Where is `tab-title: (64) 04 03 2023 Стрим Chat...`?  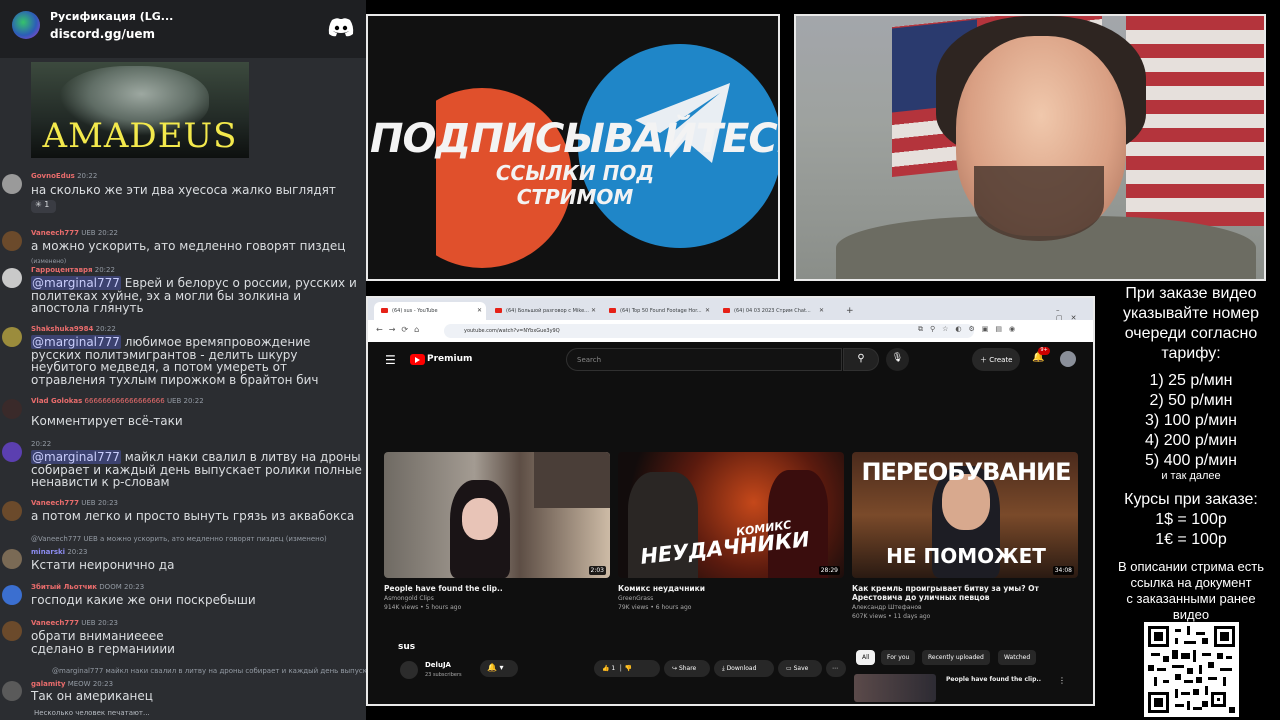 tab-title: (64) 04 03 2023 Стрим Chat... is located at coordinates (772, 311).